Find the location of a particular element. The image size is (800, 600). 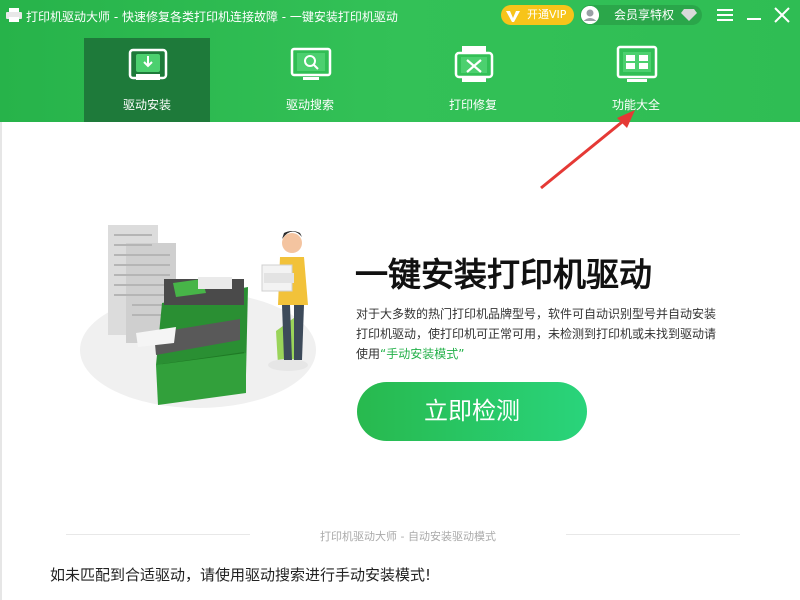

divider-right is located at coordinates (653, 534).